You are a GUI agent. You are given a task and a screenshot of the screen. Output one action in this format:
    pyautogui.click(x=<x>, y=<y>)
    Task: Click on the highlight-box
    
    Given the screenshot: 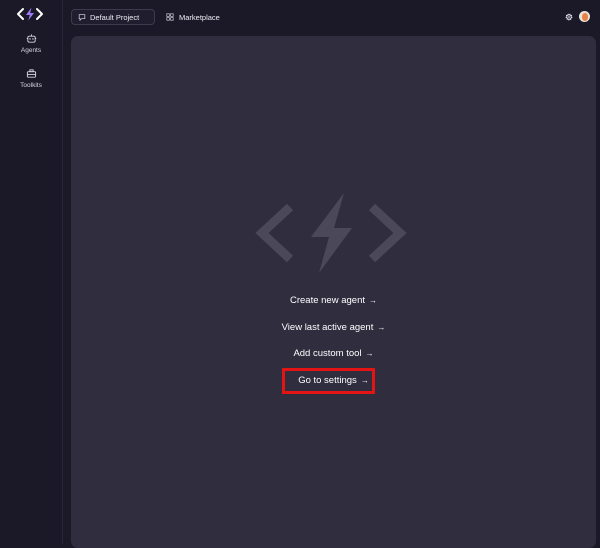 What is the action you would take?
    pyautogui.click(x=328, y=381)
    